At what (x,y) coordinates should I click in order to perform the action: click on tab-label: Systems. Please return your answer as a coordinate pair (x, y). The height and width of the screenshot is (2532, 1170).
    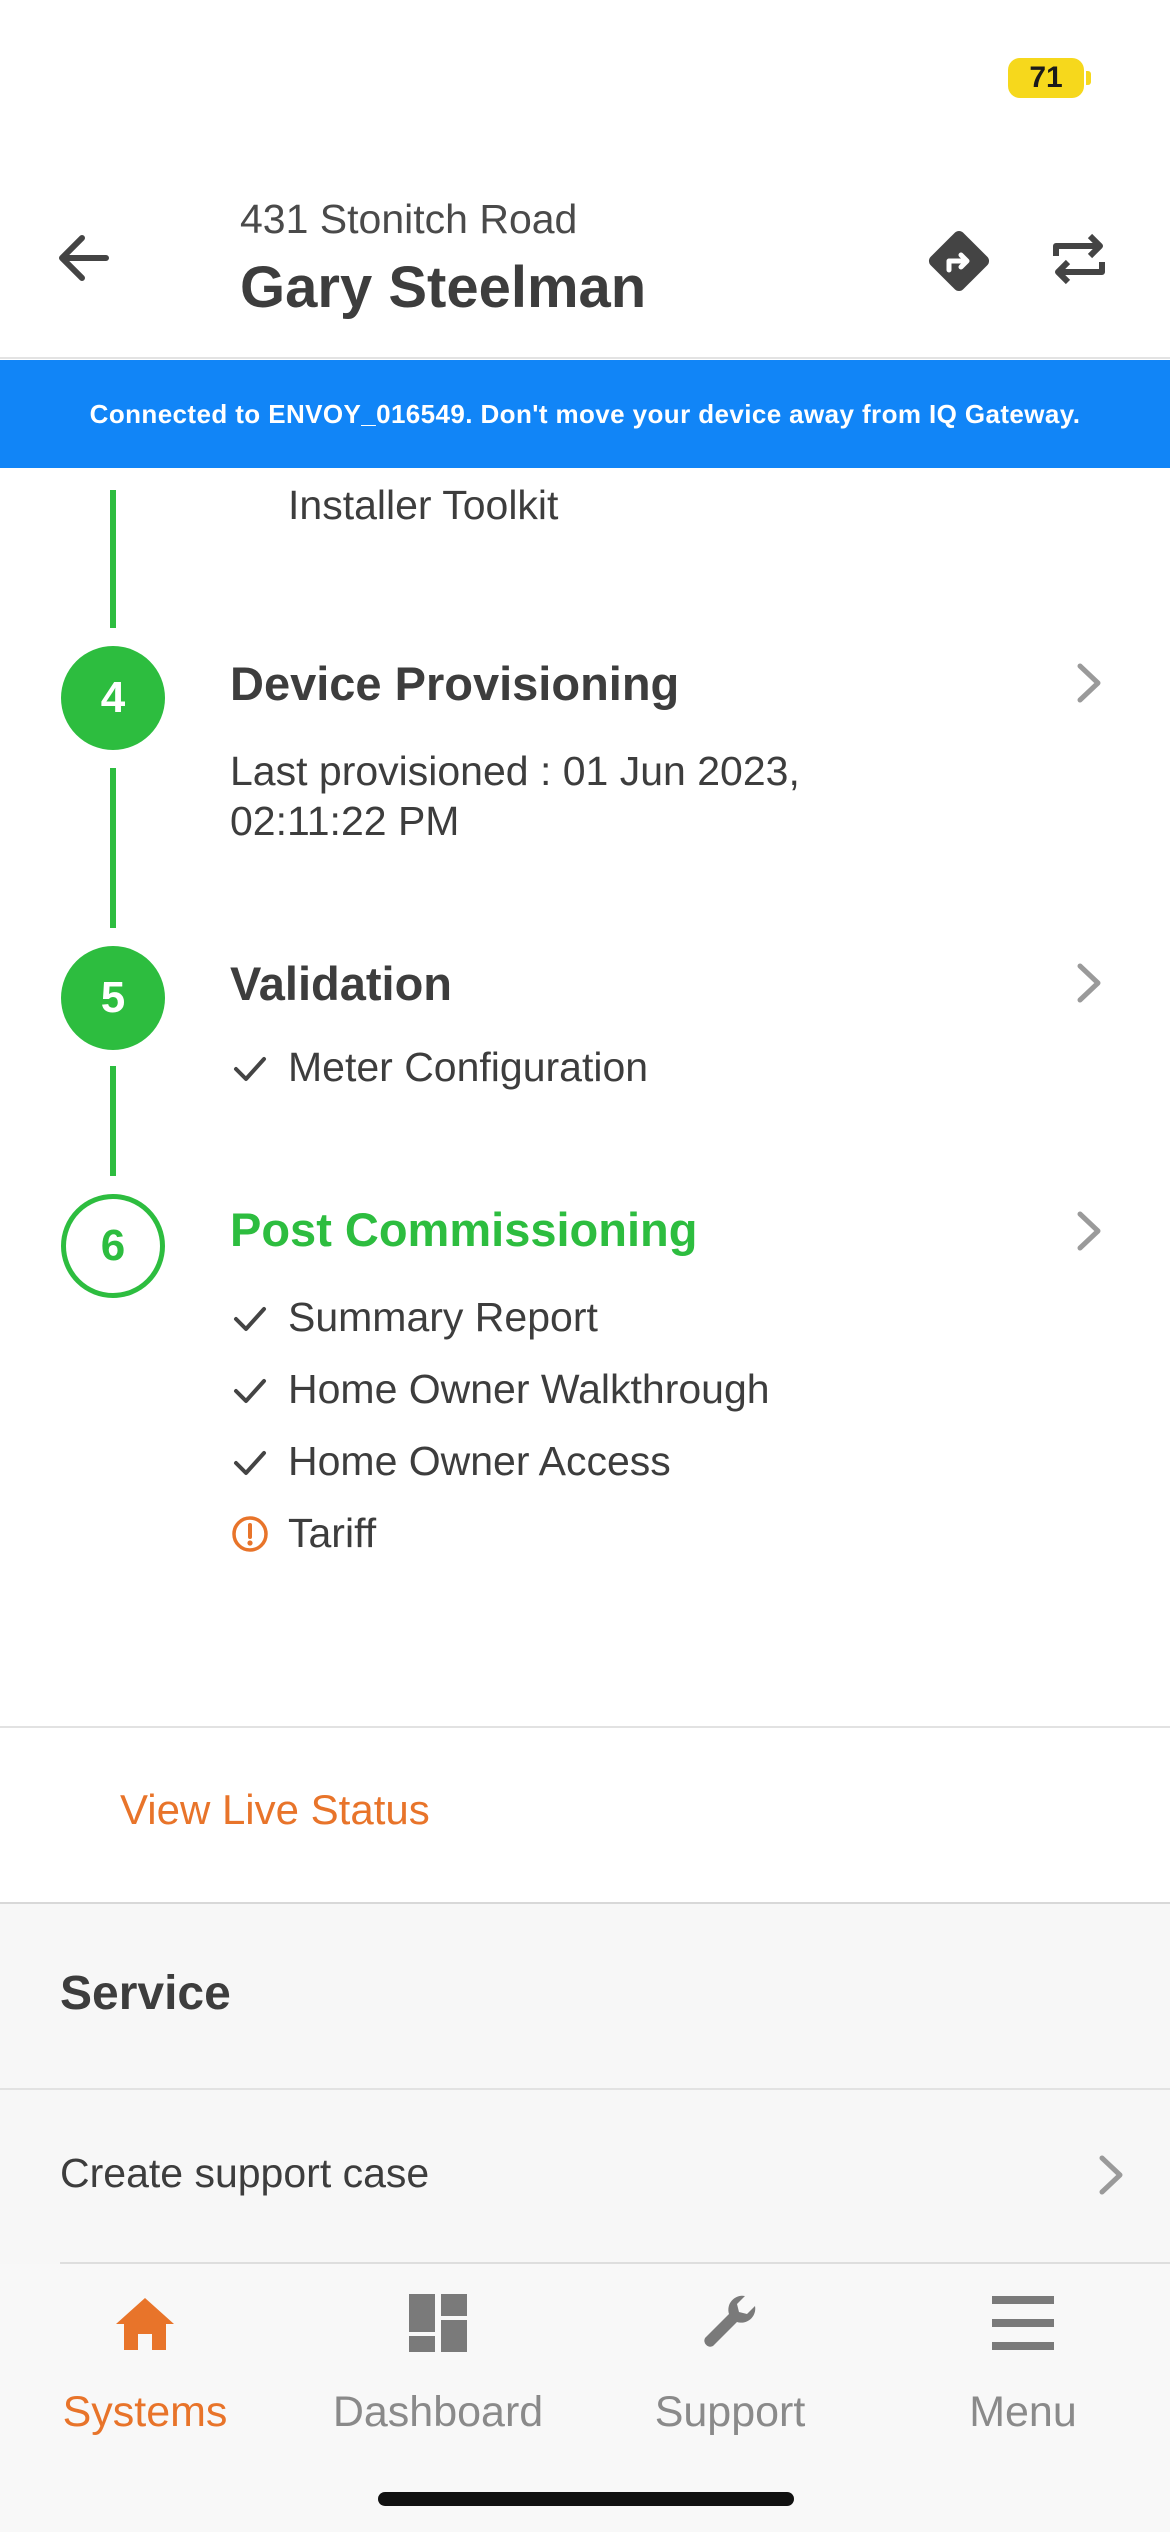
    Looking at the image, I should click on (145, 2412).